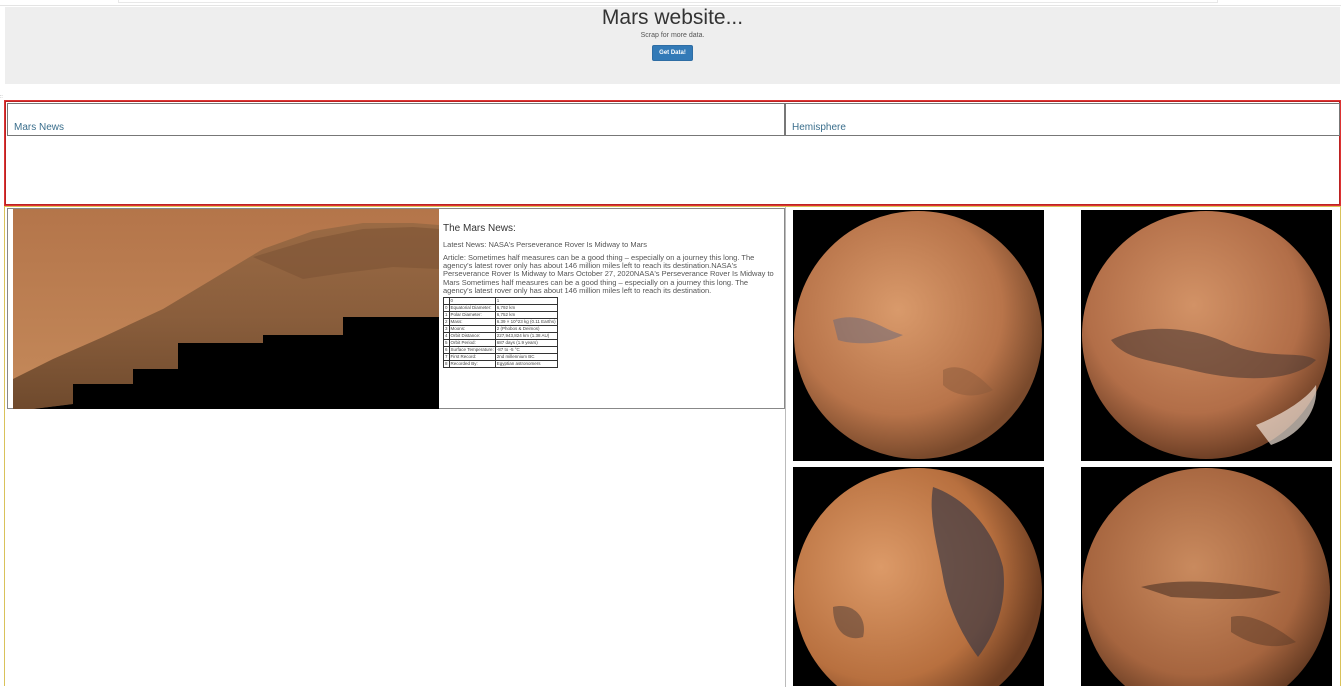  What do you see at coordinates (472, 350) in the screenshot?
I see `fact-label: Surface Temperature:` at bounding box center [472, 350].